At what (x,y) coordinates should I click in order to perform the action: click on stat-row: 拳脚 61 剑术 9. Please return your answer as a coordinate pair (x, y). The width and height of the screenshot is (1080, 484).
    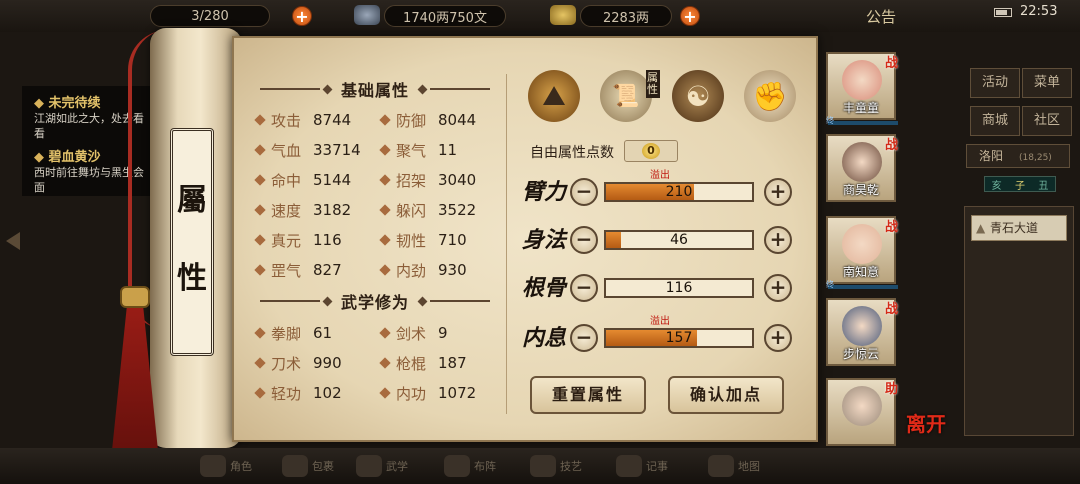
    Looking at the image, I should click on (380, 333).